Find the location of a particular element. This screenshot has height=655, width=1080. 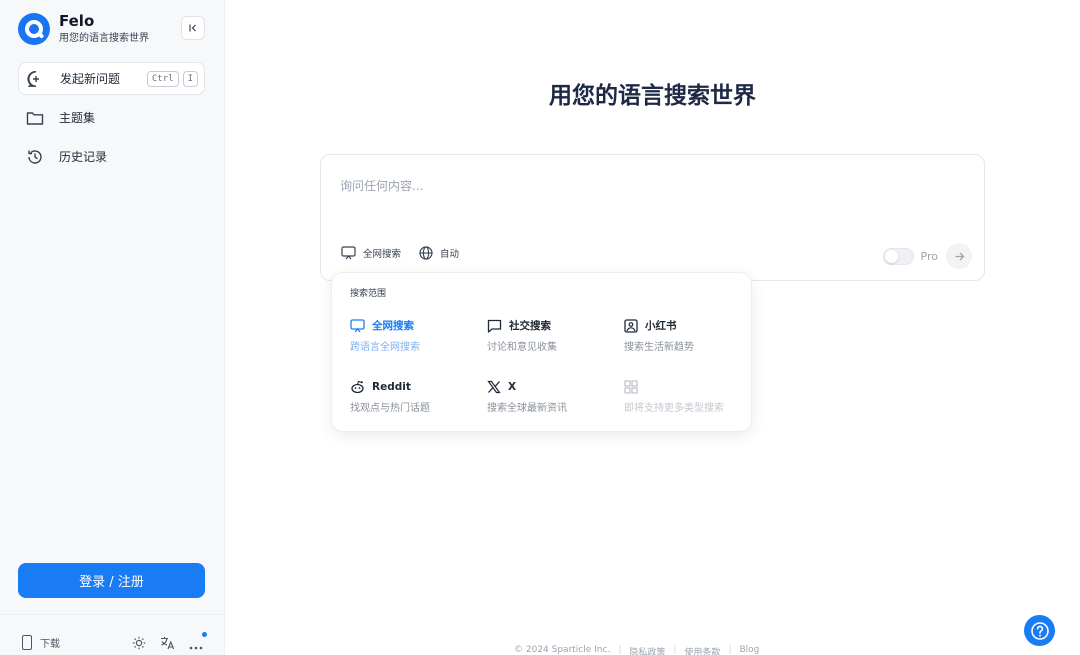

chat-bubble-icon is located at coordinates (494, 326).